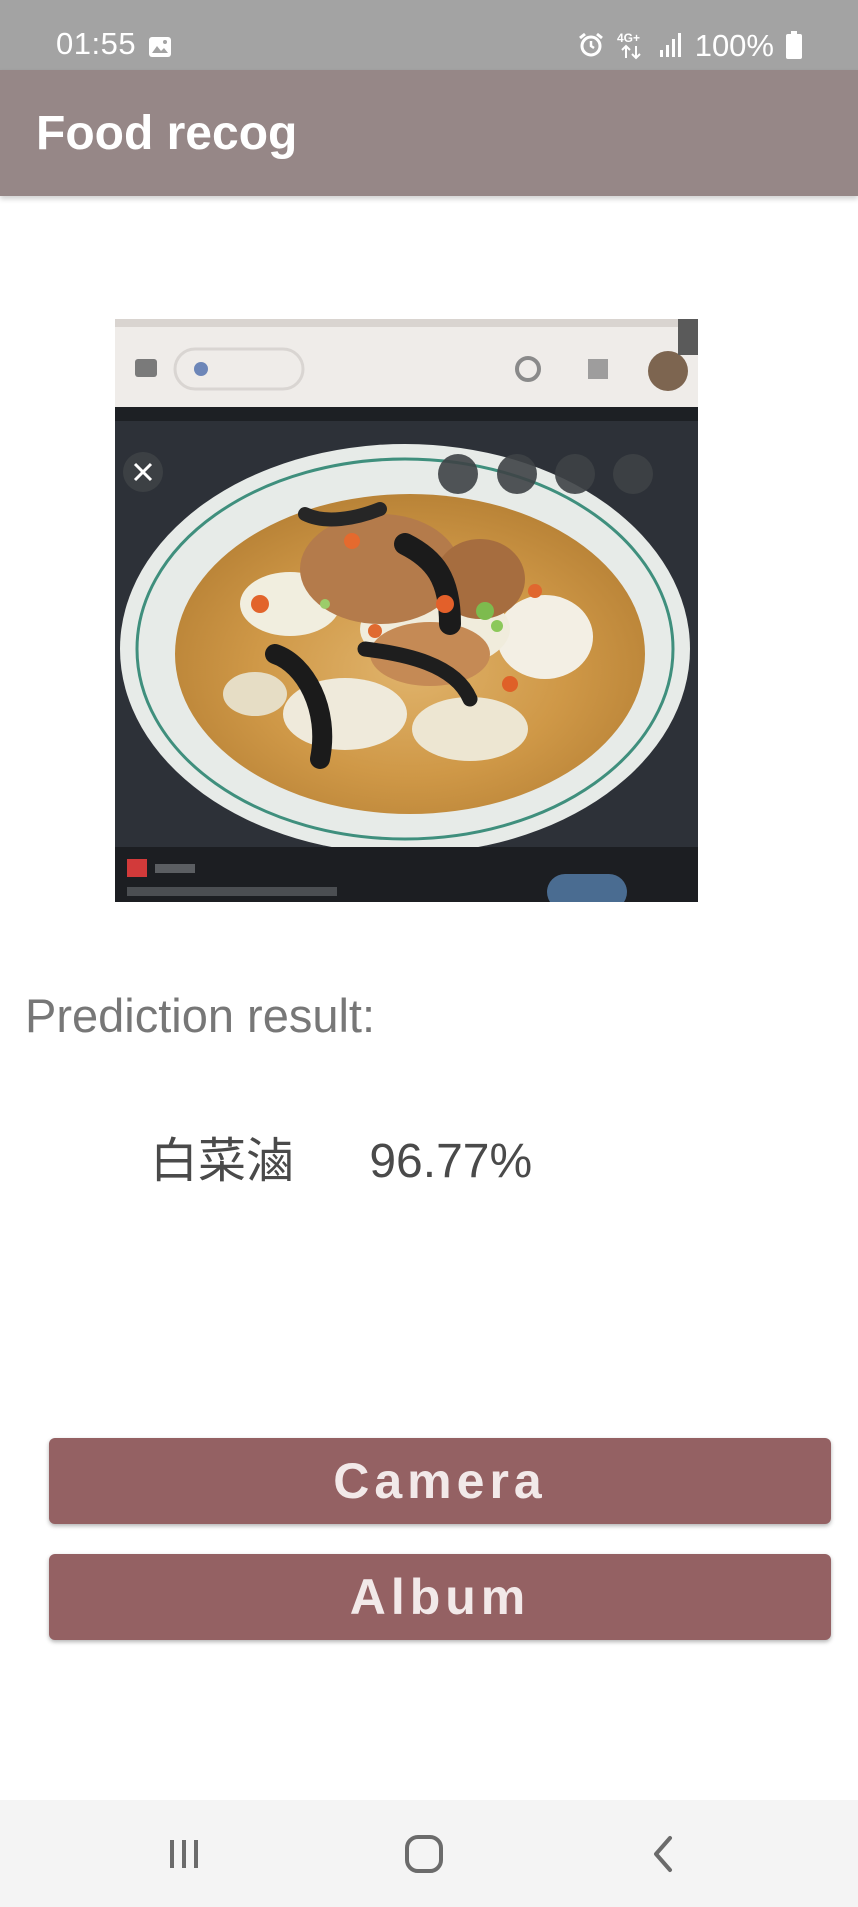 Image resolution: width=858 pixels, height=1907 pixels. Describe the element at coordinates (200, 1015) in the screenshot. I see `prediction-label: Prediction result:` at that location.